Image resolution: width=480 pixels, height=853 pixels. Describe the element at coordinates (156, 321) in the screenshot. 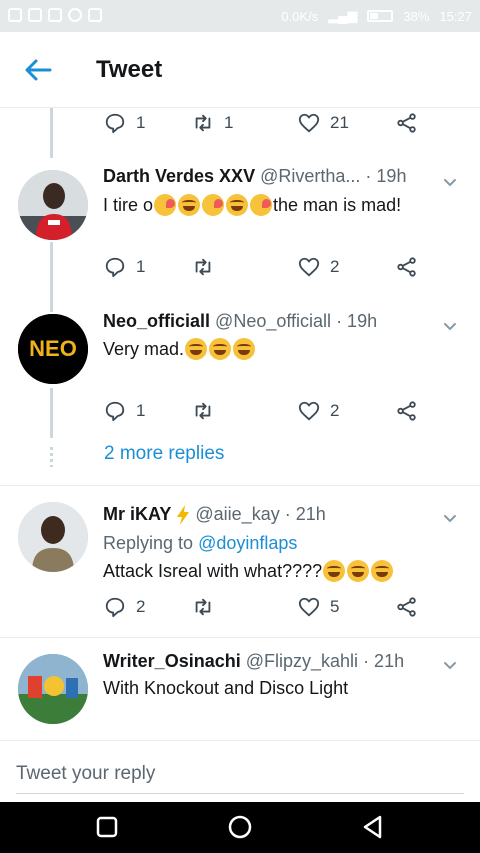

I see `display-name: Neo_officiall` at that location.